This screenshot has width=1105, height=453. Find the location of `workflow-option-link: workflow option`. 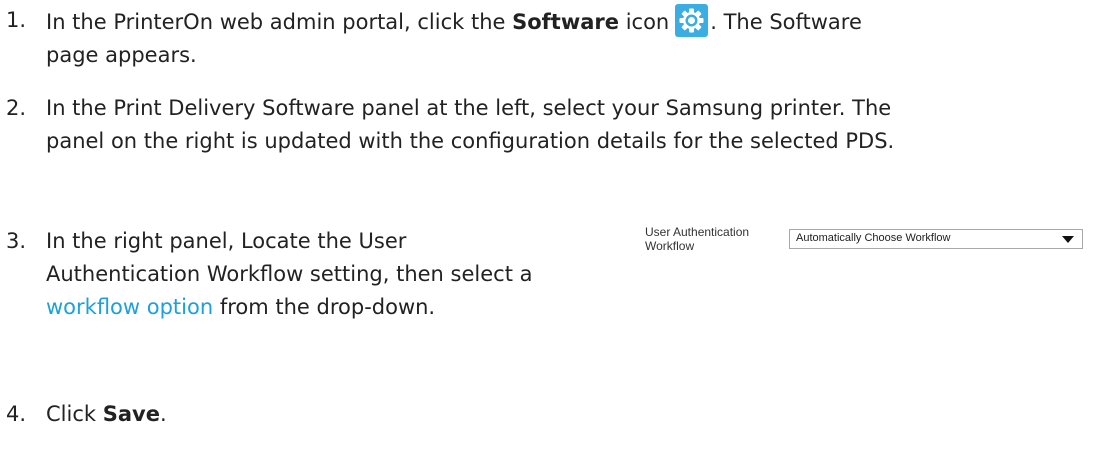

workflow-option-link: workflow option is located at coordinates (129, 307).